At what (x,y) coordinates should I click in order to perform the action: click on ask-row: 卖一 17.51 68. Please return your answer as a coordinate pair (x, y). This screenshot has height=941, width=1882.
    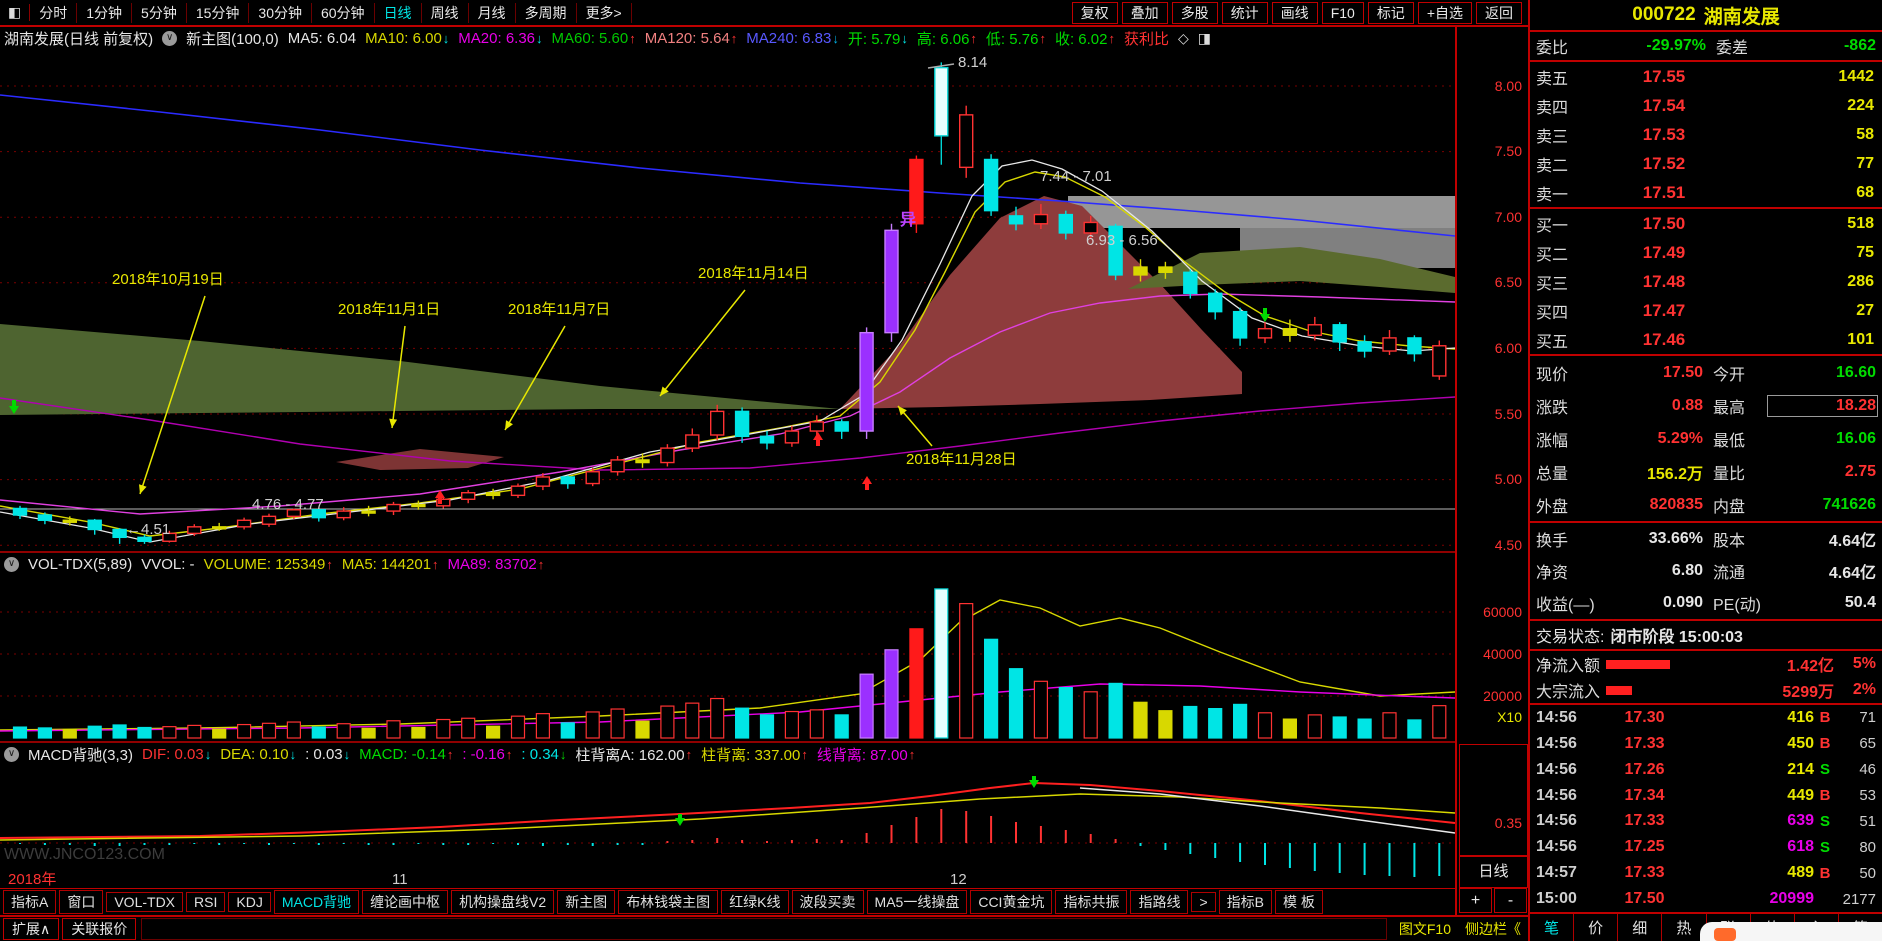
    Looking at the image, I should click on (1706, 192).